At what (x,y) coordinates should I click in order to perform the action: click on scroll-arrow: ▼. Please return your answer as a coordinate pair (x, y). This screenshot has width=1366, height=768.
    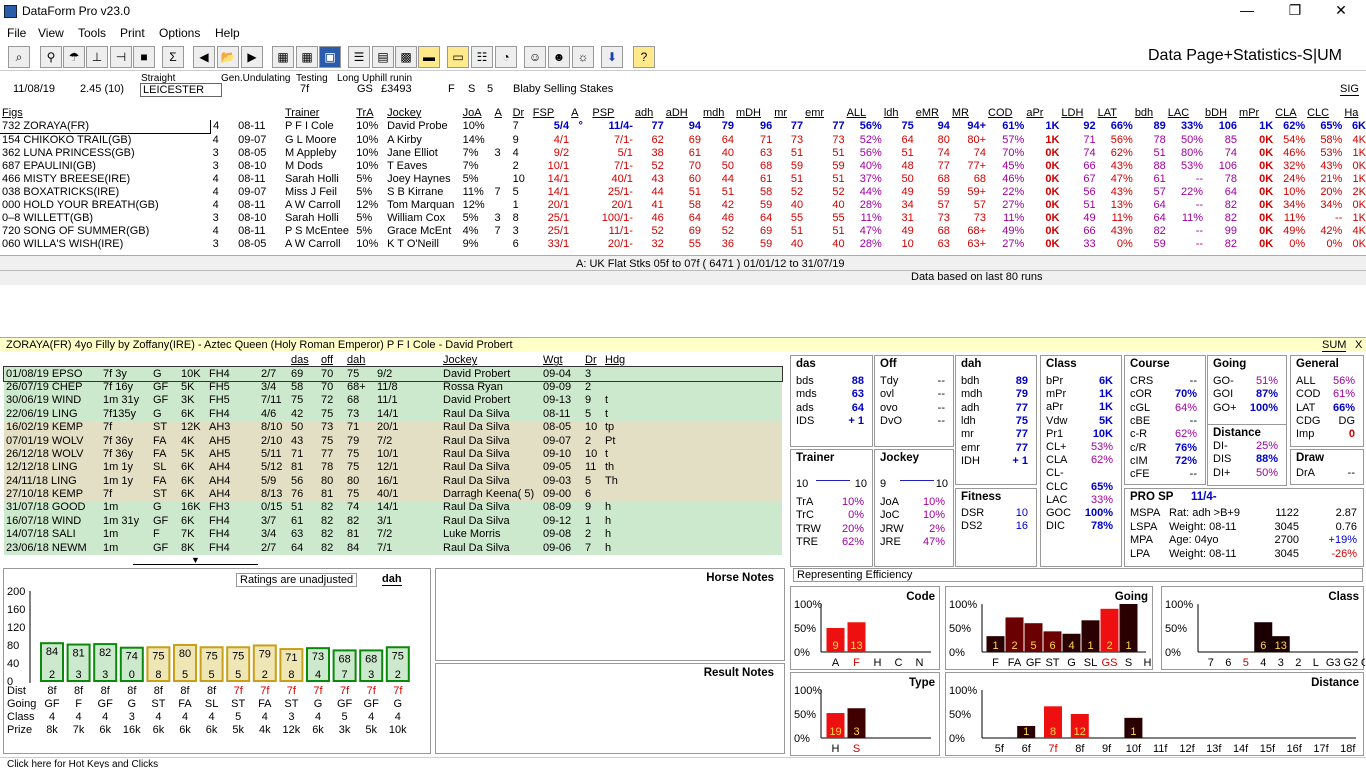
    Looking at the image, I should click on (195, 560).